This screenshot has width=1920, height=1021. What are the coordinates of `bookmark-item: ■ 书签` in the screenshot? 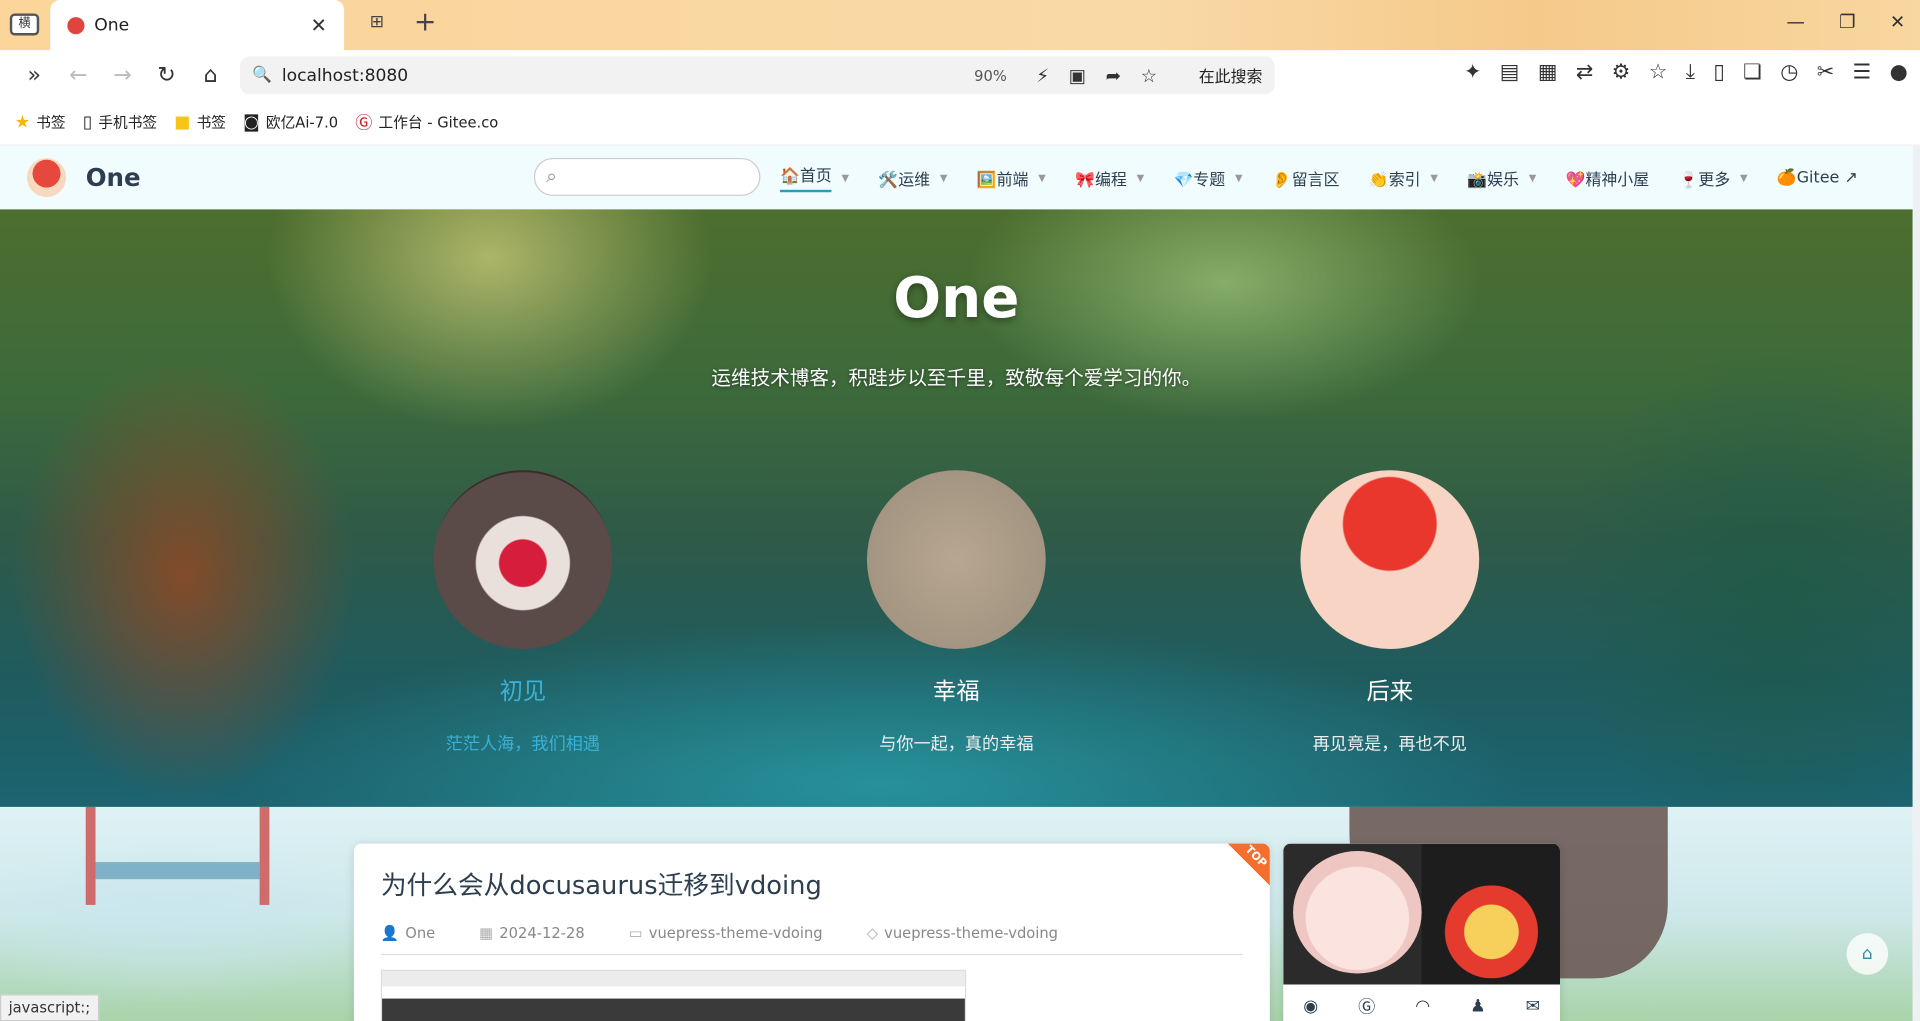 It's located at (200, 121).